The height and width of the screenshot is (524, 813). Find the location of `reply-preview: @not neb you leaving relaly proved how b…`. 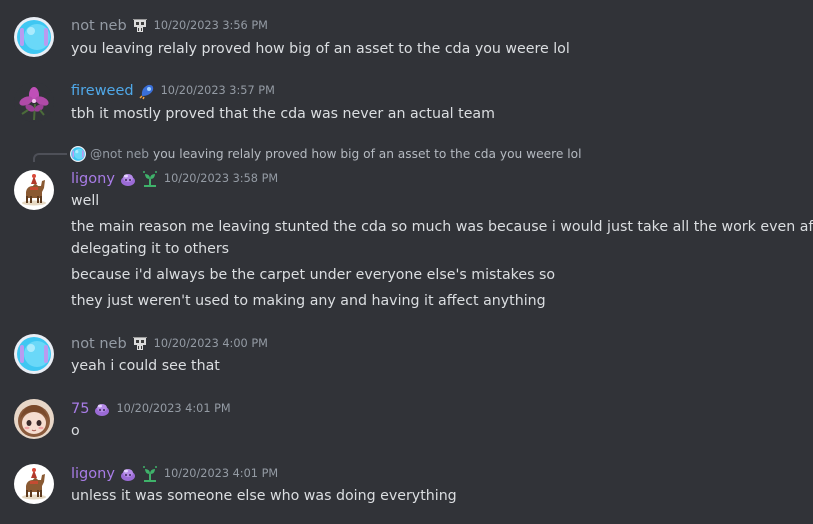

reply-preview: @not neb you leaving relaly proved how b… is located at coordinates (325, 154).